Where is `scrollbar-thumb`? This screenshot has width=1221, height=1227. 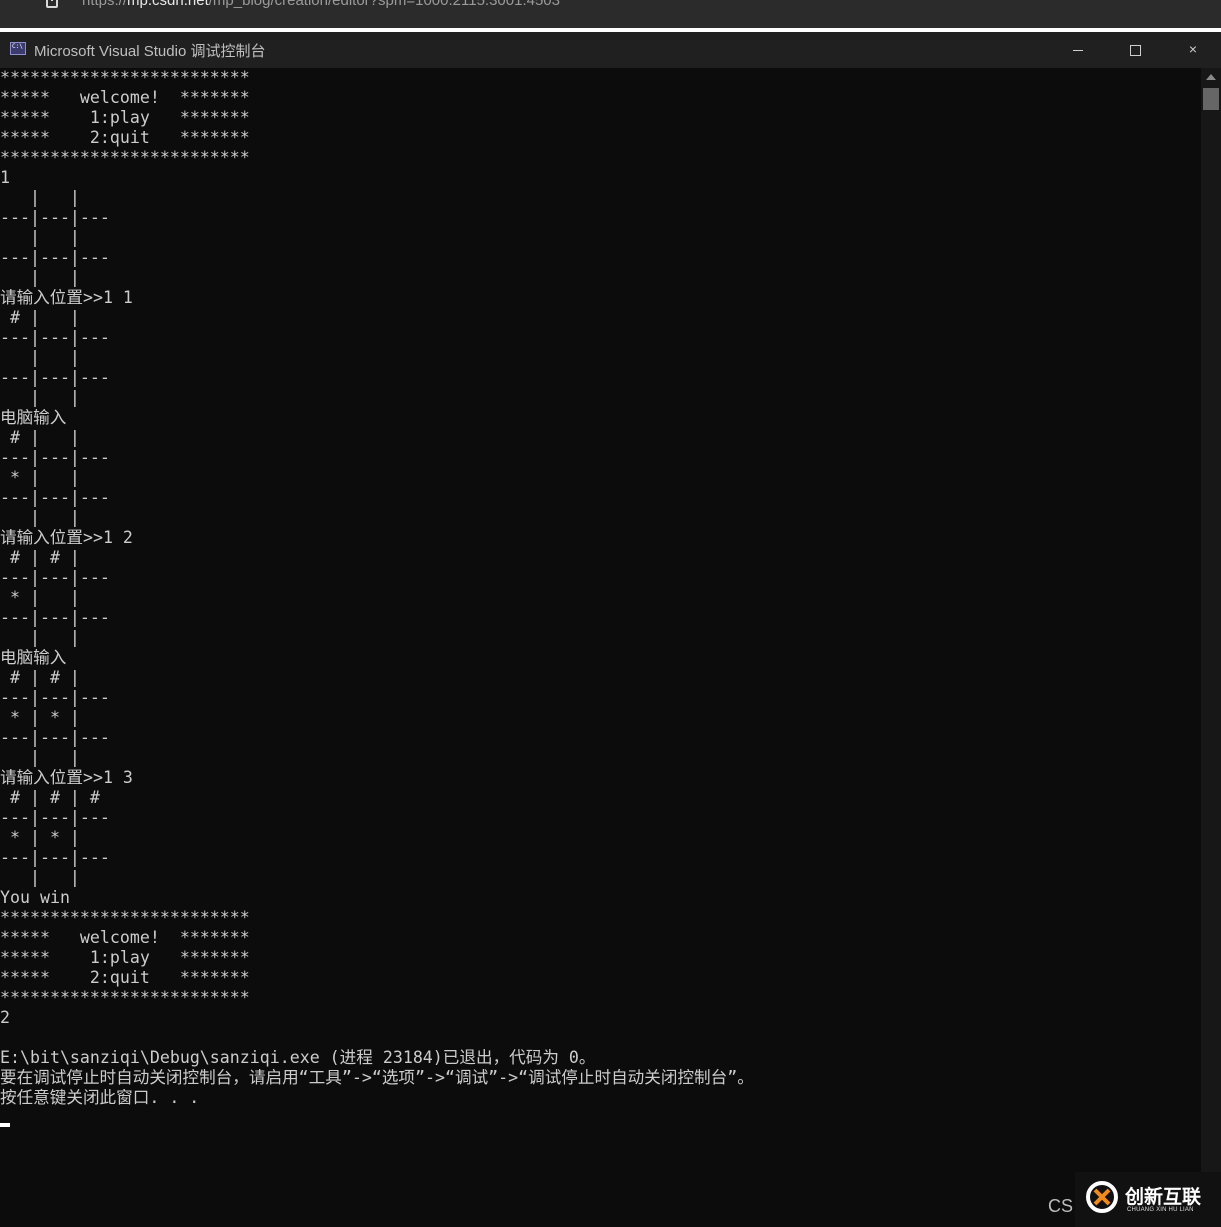 scrollbar-thumb is located at coordinates (1211, 99).